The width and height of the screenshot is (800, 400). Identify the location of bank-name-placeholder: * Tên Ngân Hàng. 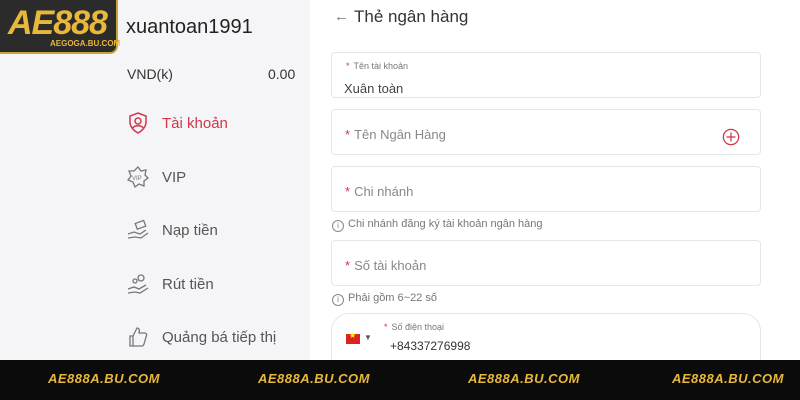
(395, 134).